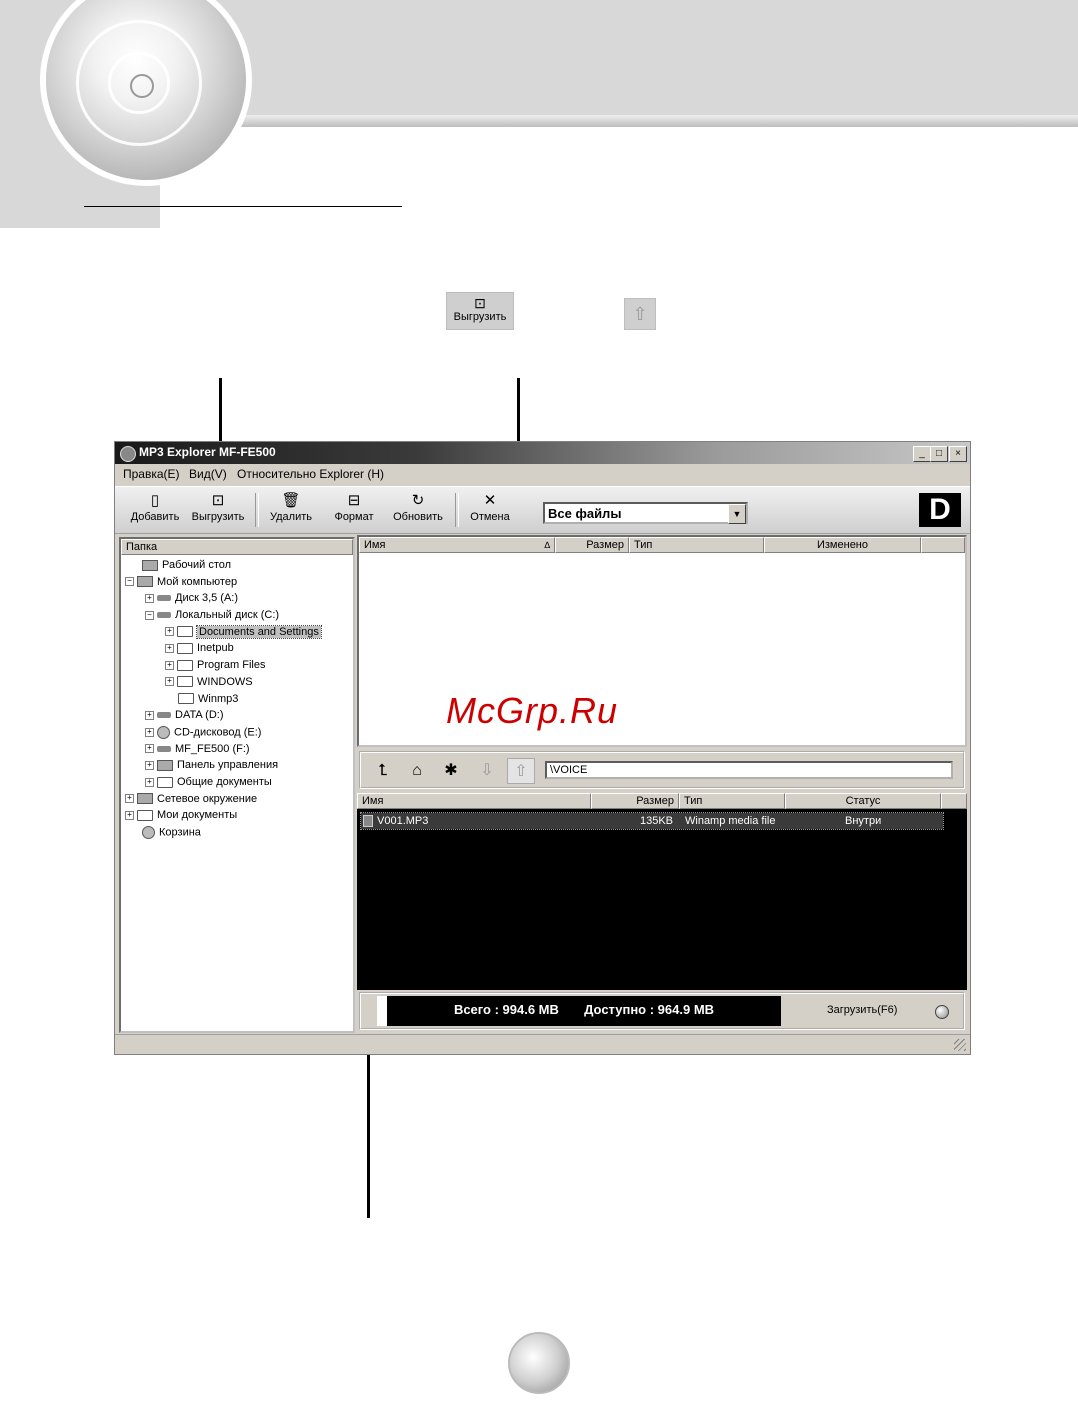 This screenshot has width=1078, height=1421. I want to click on delete-button: 🗑 Удалить, so click(291, 510).